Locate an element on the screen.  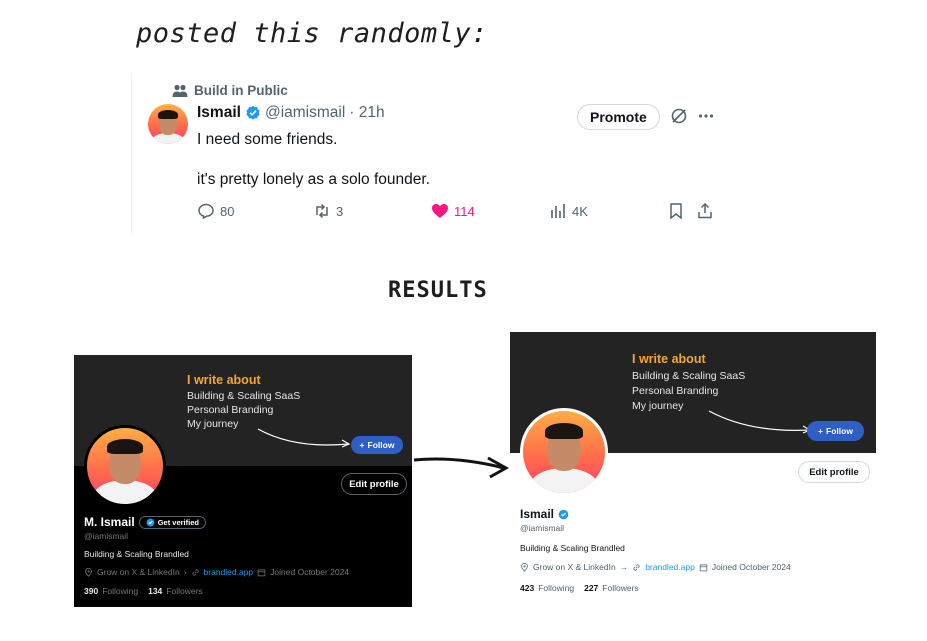
tweet-line-2: it's pretty lonely as a solo founder. is located at coordinates (314, 179).